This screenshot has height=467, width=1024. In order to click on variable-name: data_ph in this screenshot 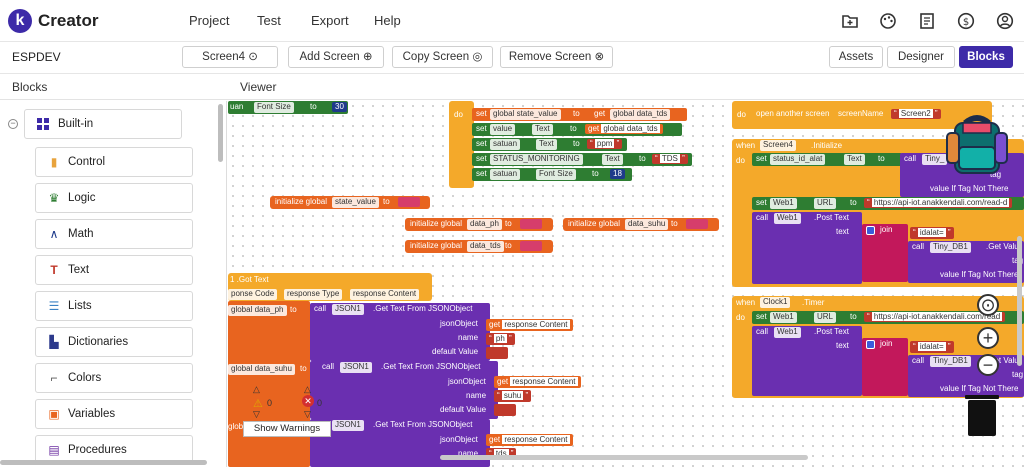, I will do `click(484, 224)`.